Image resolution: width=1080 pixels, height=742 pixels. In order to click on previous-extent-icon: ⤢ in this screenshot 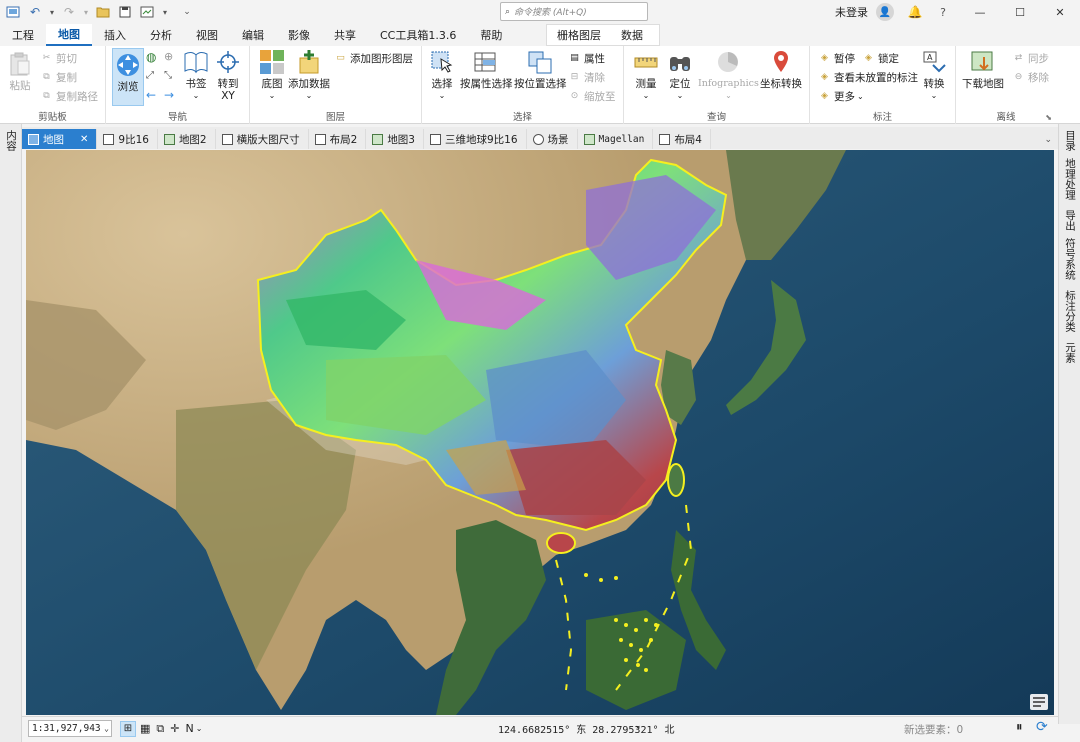, I will do `click(150, 75)`.